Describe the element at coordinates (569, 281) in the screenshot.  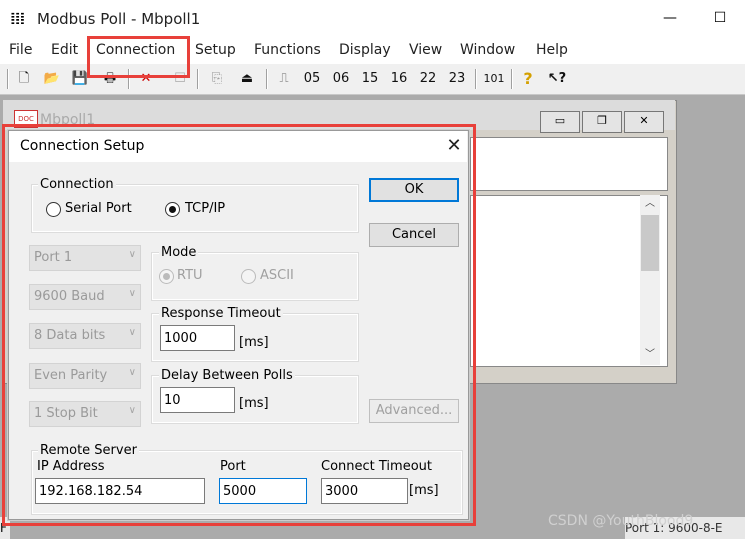
I see `data-grid` at that location.